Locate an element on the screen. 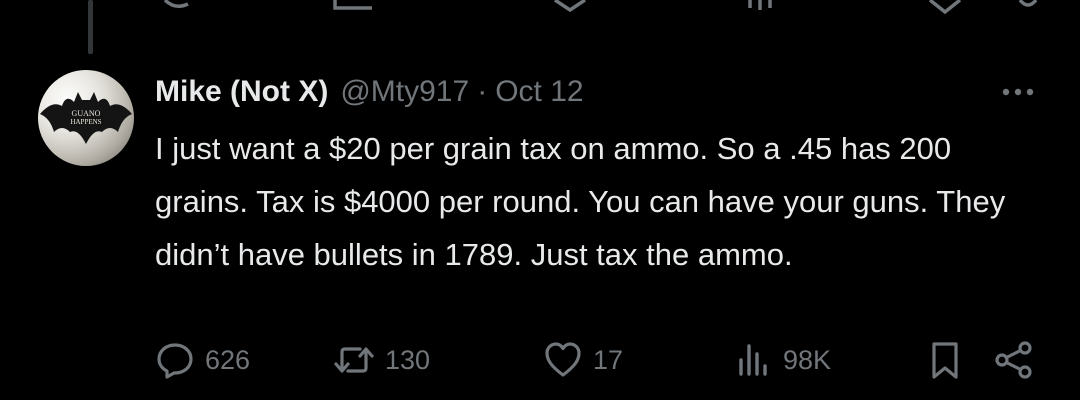  reply-button: 626 is located at coordinates (202, 360).